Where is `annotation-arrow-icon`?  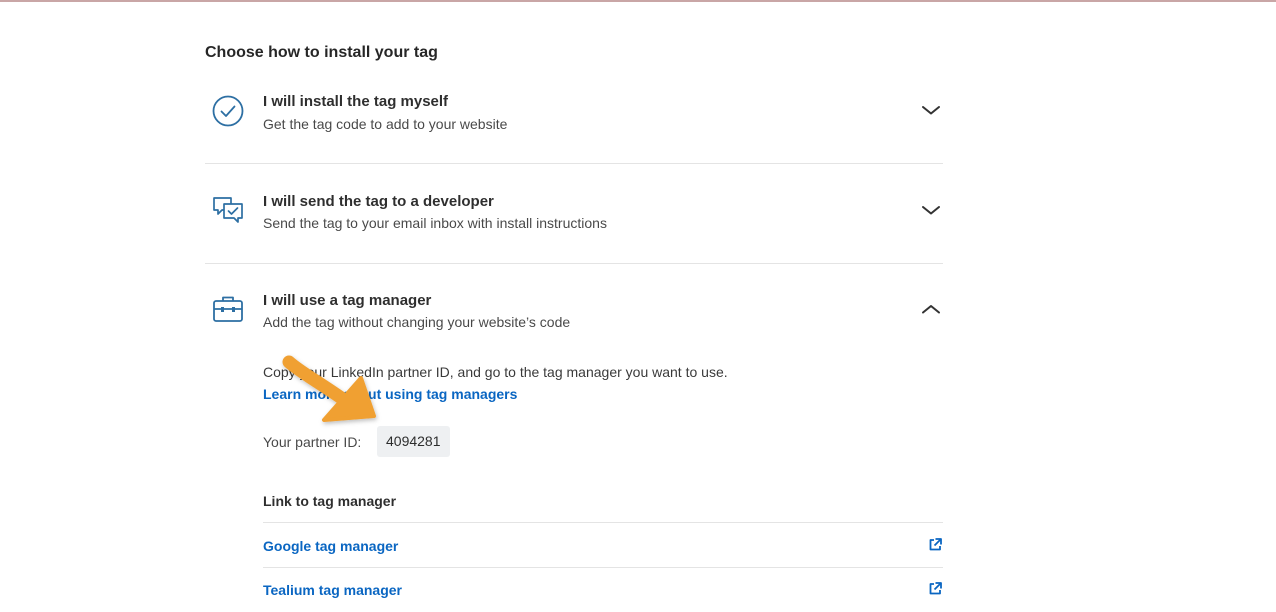
annotation-arrow-icon is located at coordinates (329, 388).